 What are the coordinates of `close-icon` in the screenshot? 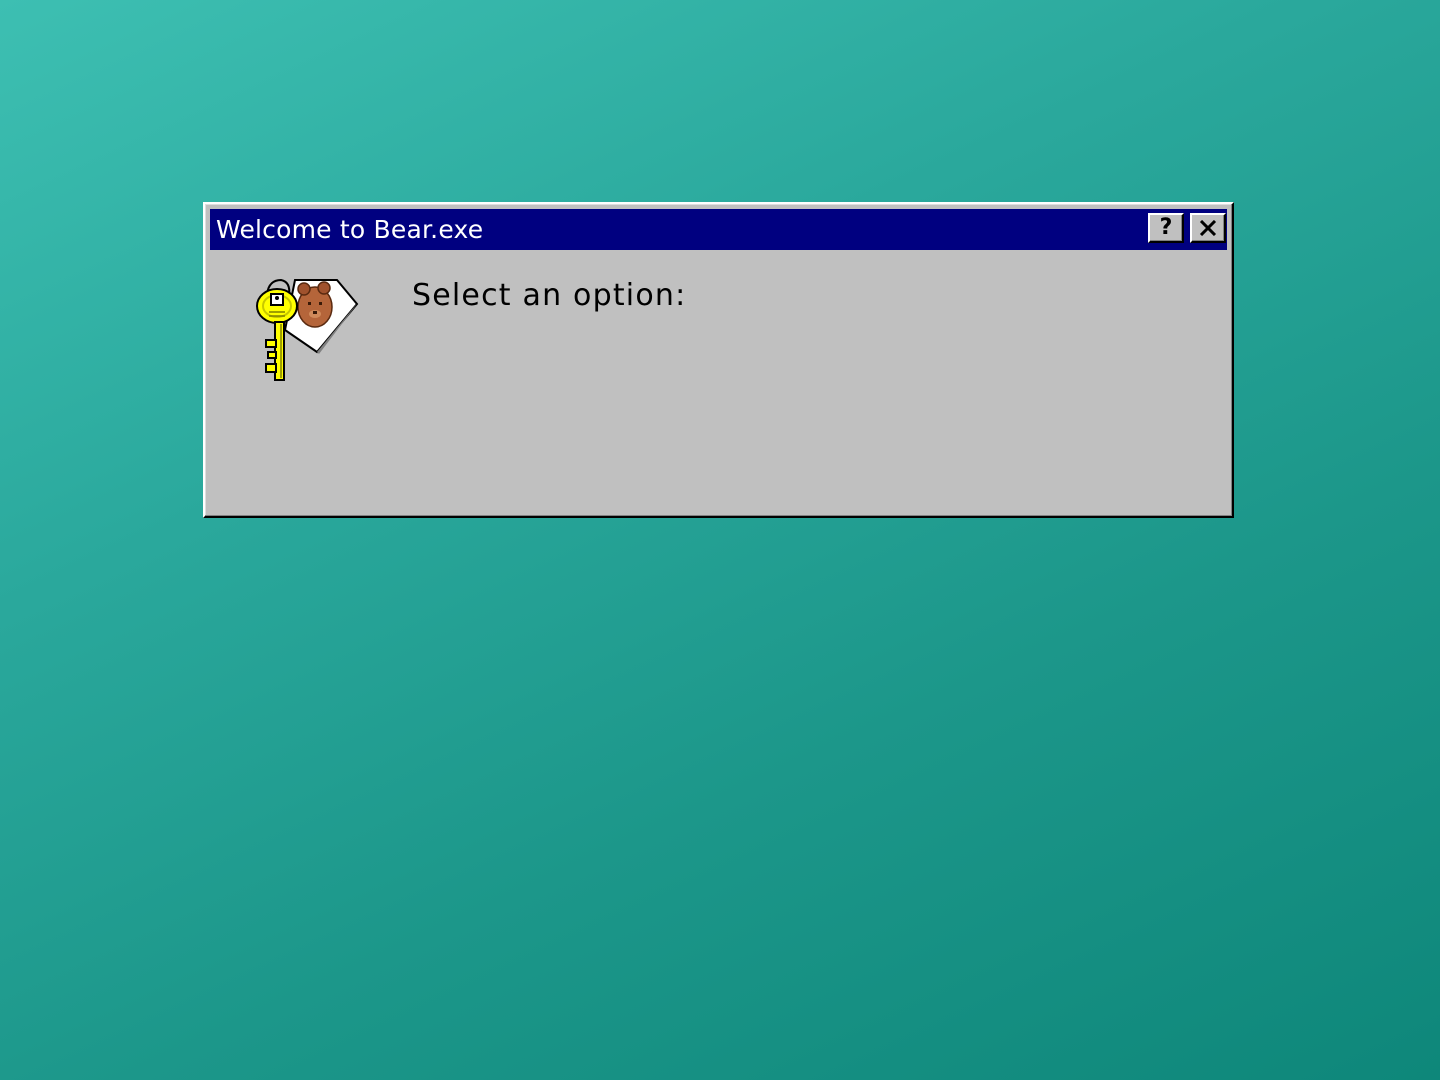 It's located at (1208, 228).